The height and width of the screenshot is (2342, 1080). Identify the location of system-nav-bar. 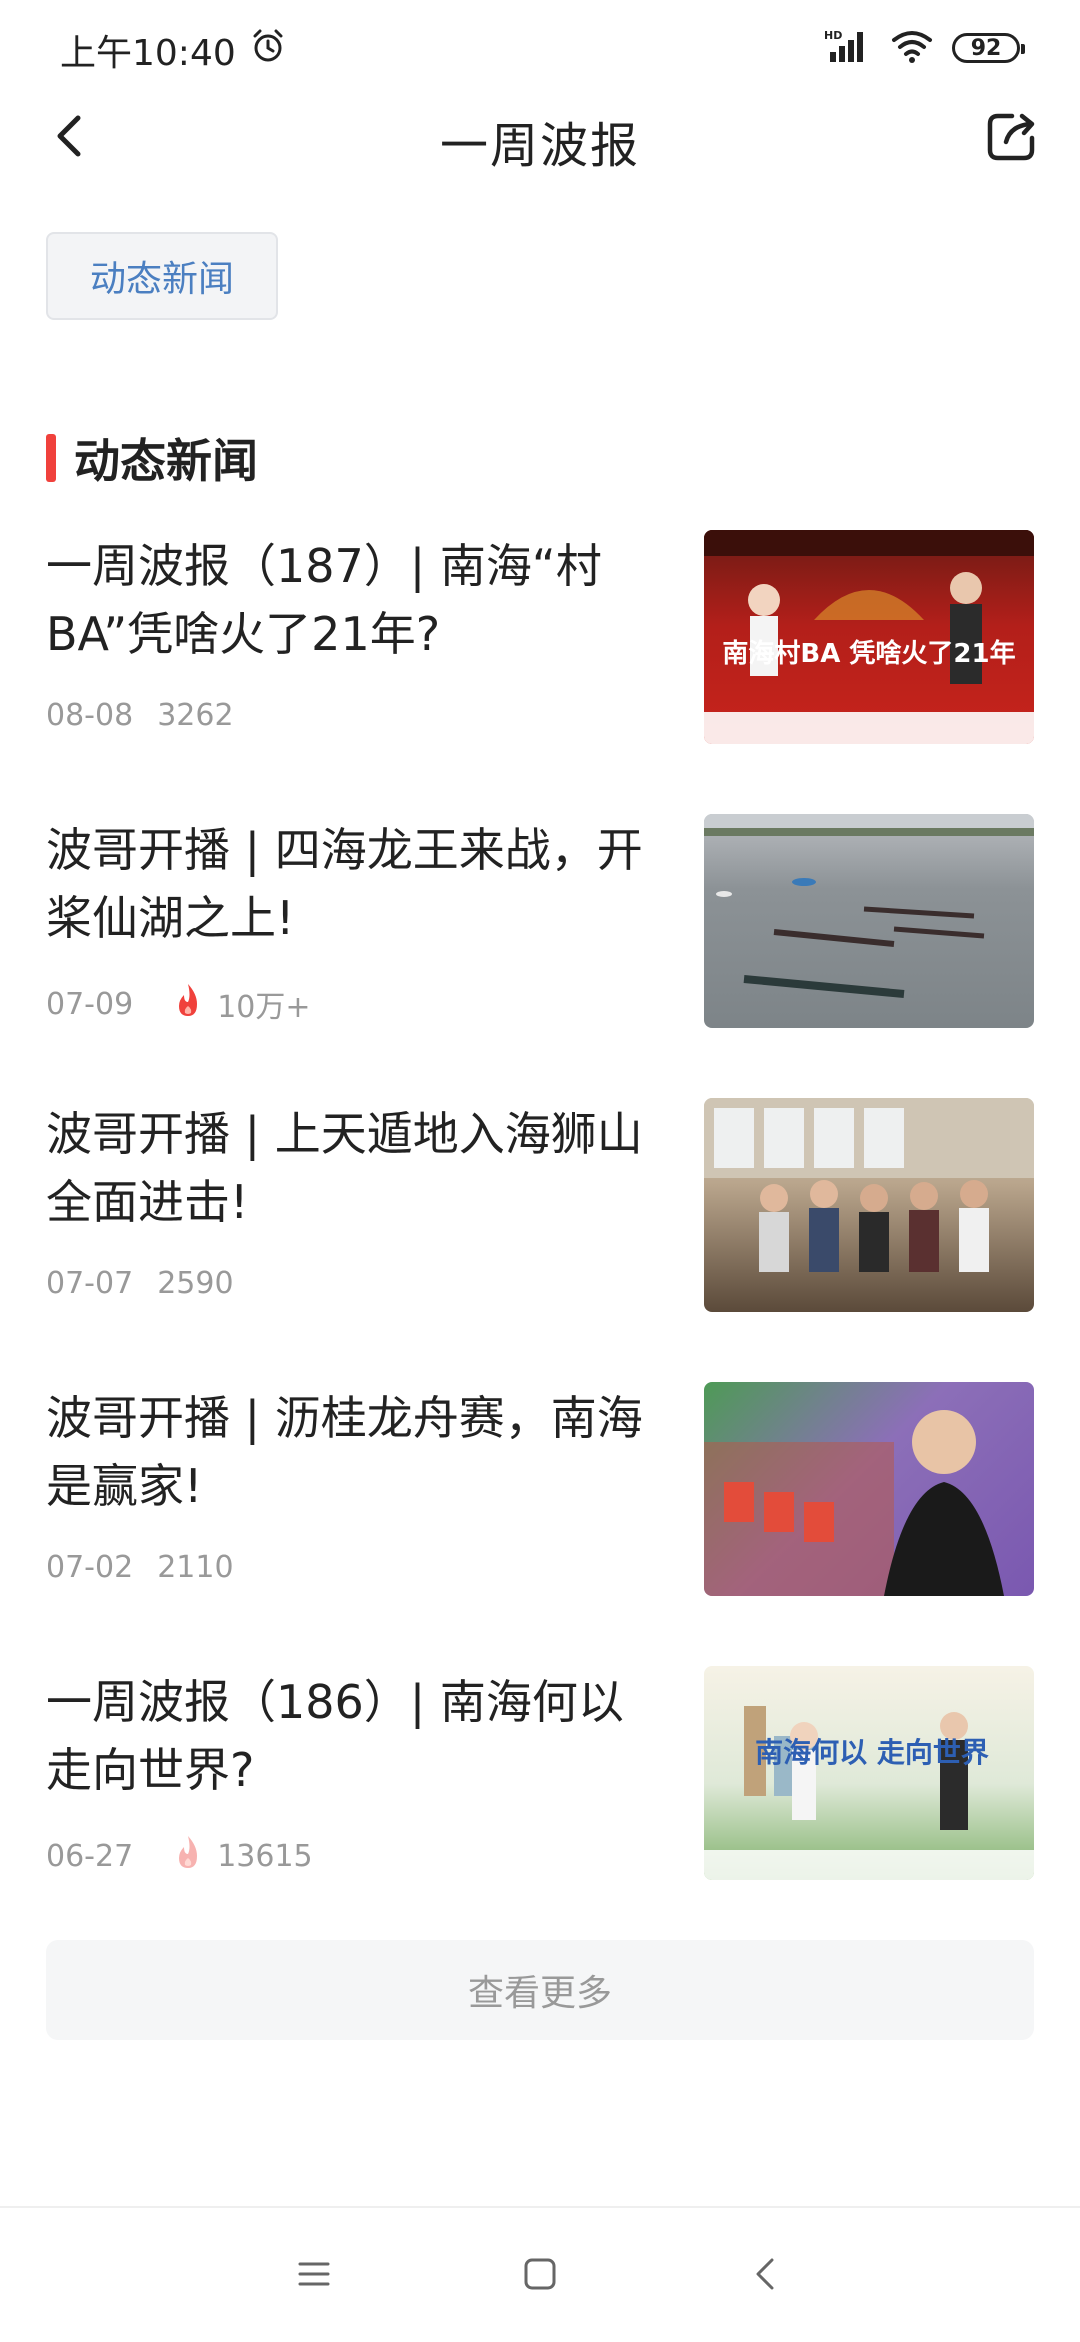
(540, 2274).